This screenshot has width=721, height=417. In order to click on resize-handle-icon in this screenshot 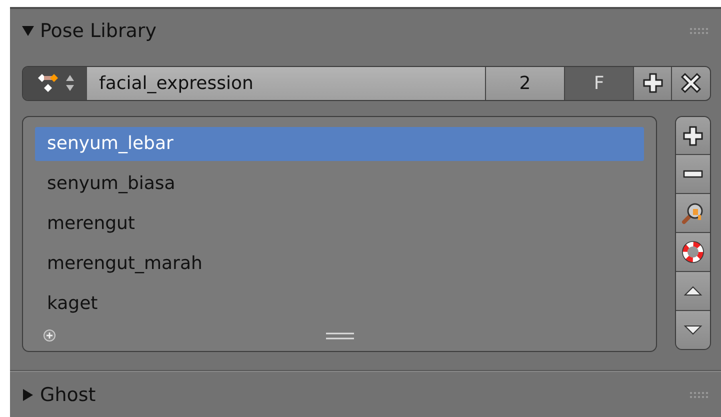, I will do `click(340, 336)`.